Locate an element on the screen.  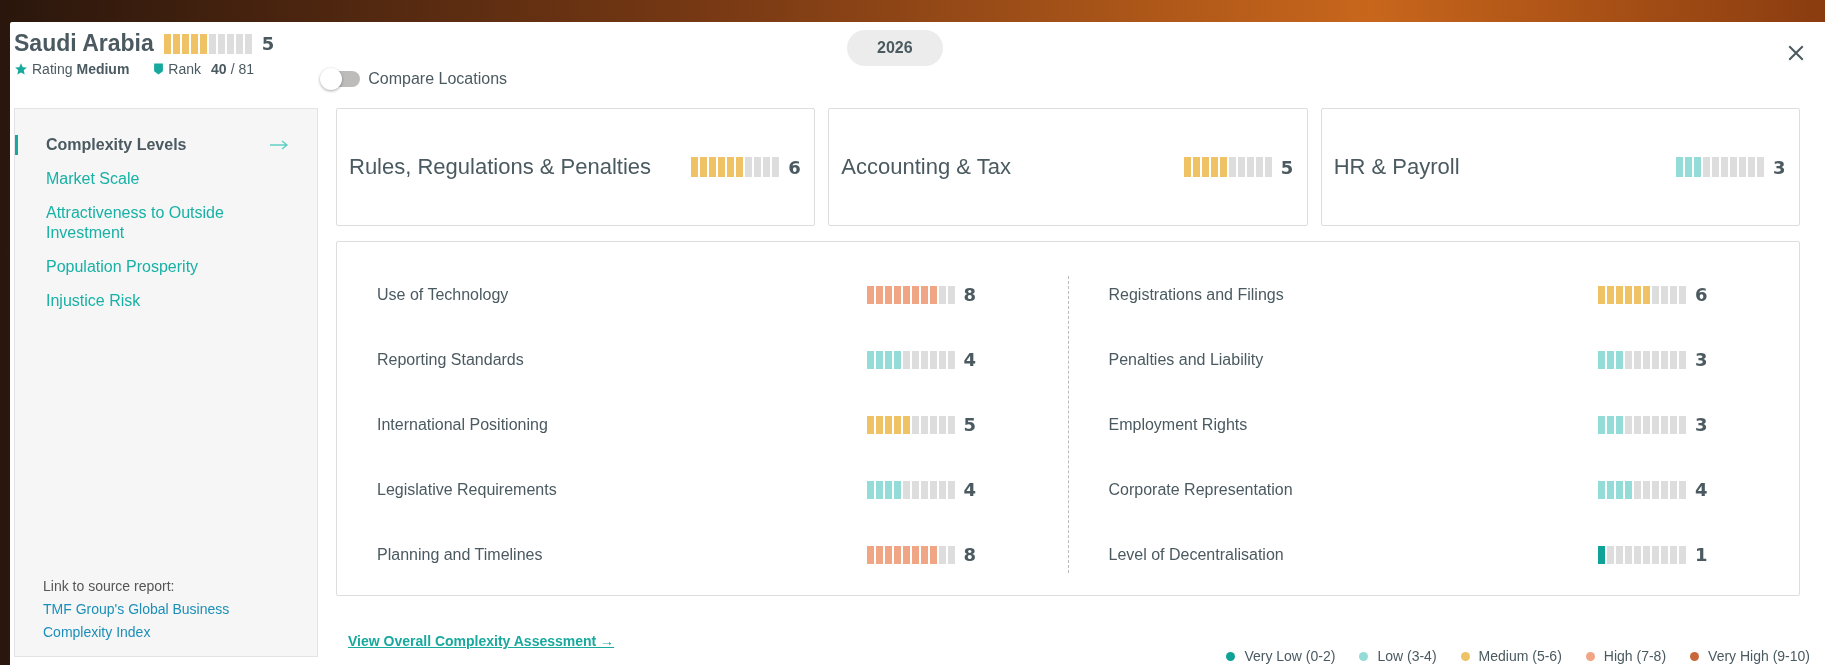
legend-label: Very High (9-10) is located at coordinates (1759, 656).